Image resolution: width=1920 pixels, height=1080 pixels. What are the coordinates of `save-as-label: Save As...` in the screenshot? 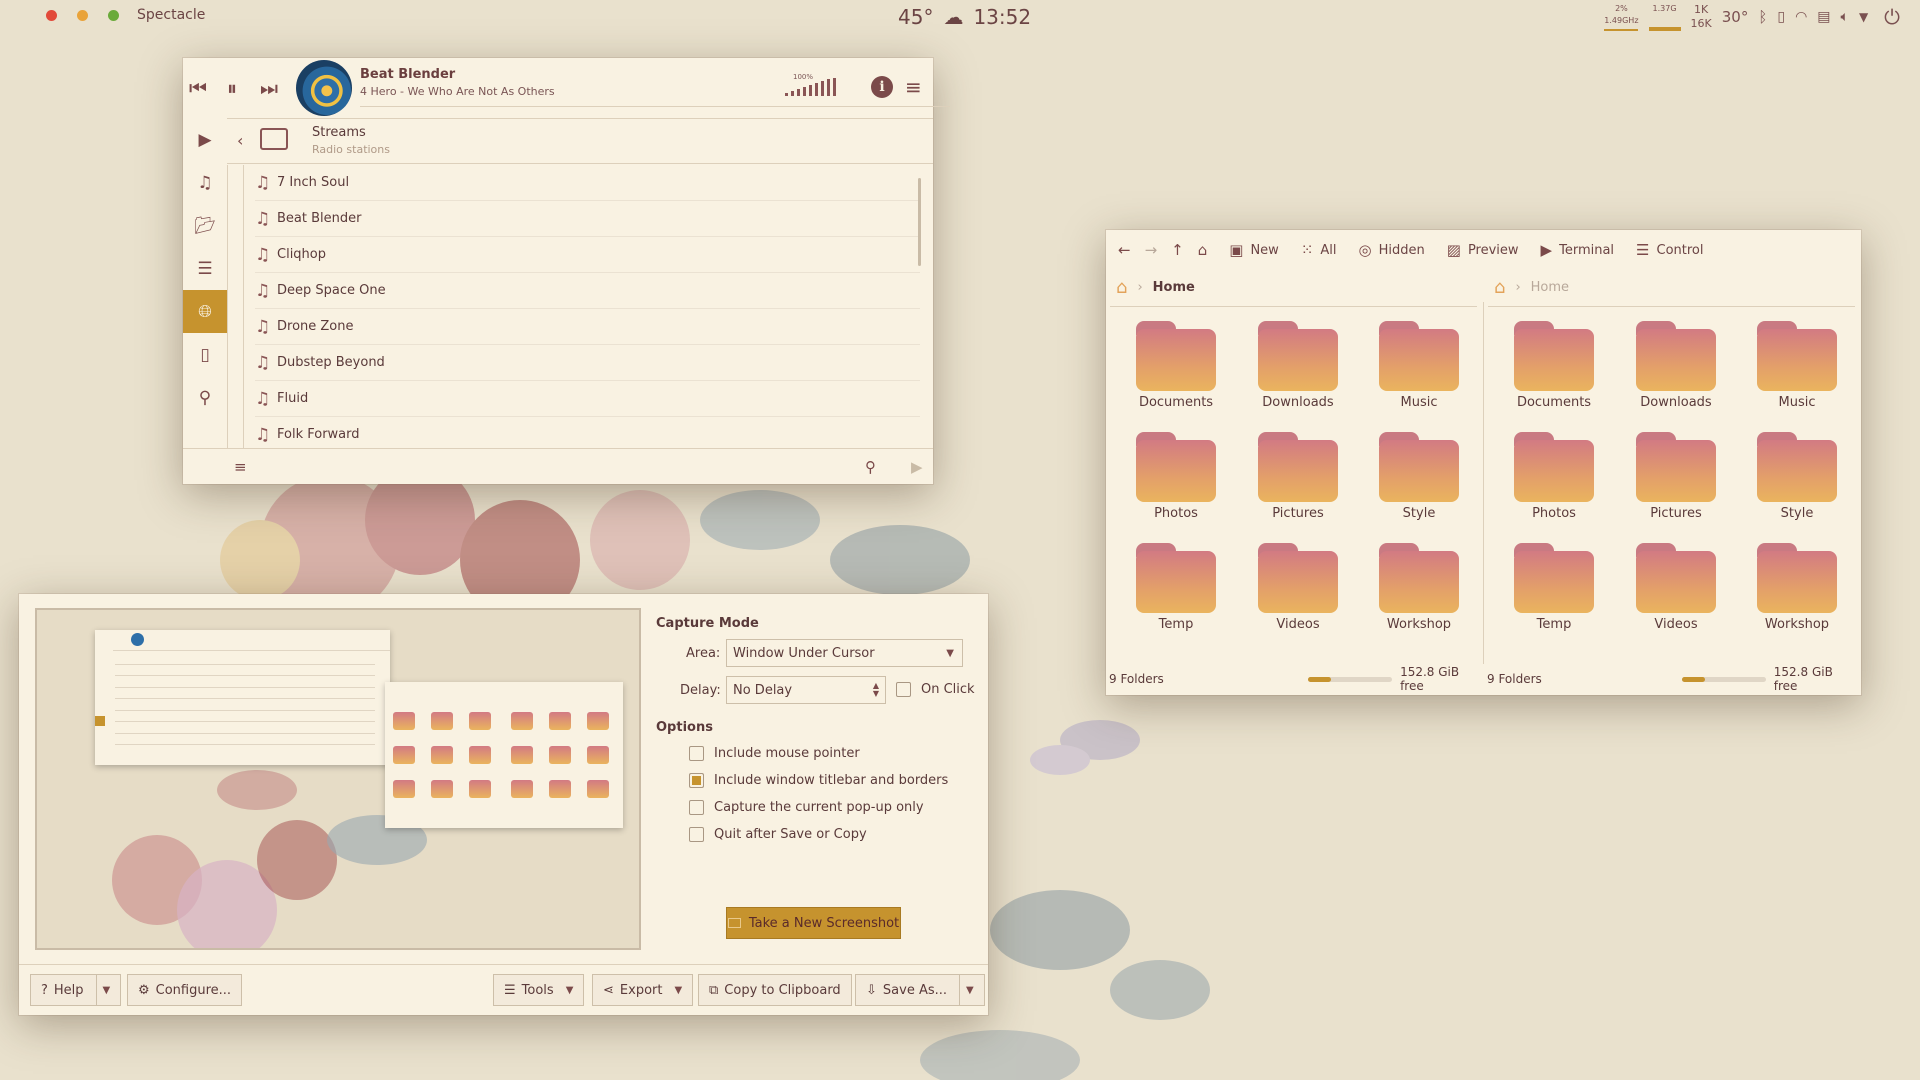 It's located at (915, 990).